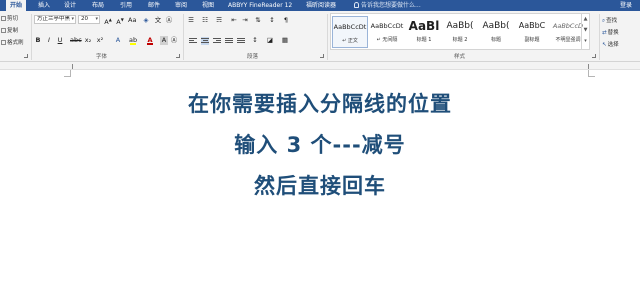 This screenshot has height=287, width=640. Describe the element at coordinates (205, 41) in the screenshot. I see `align-center-button` at that location.